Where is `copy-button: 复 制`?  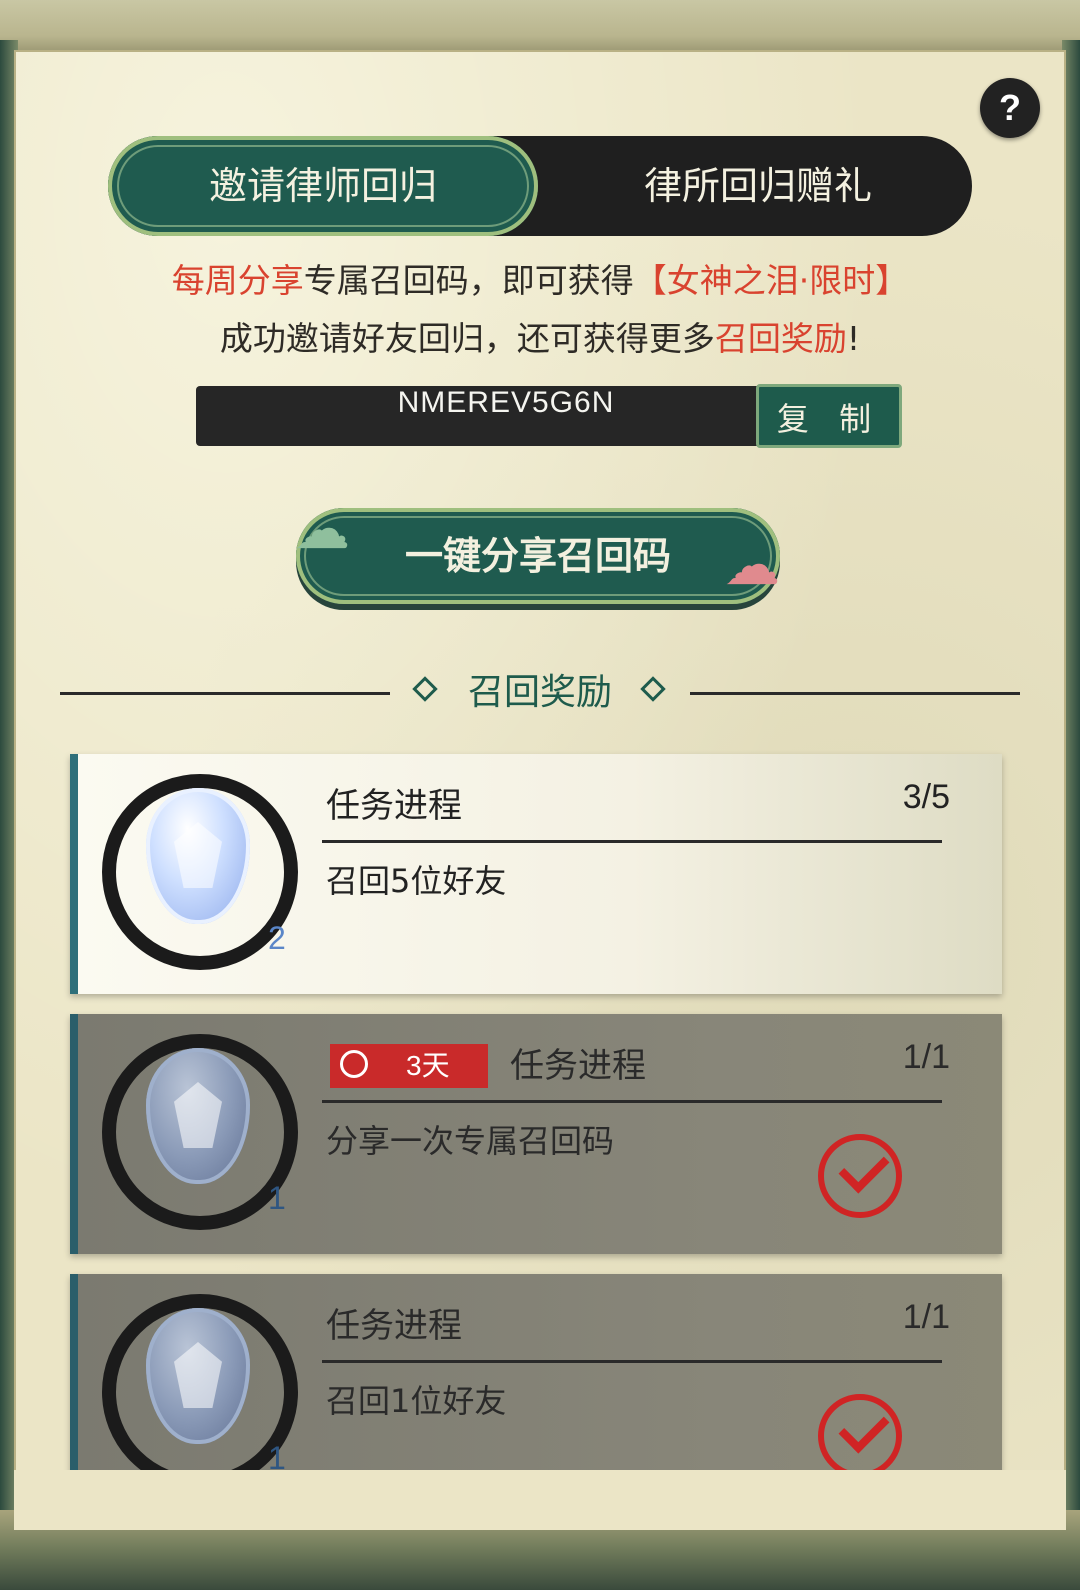
copy-button: 复 制 is located at coordinates (829, 416).